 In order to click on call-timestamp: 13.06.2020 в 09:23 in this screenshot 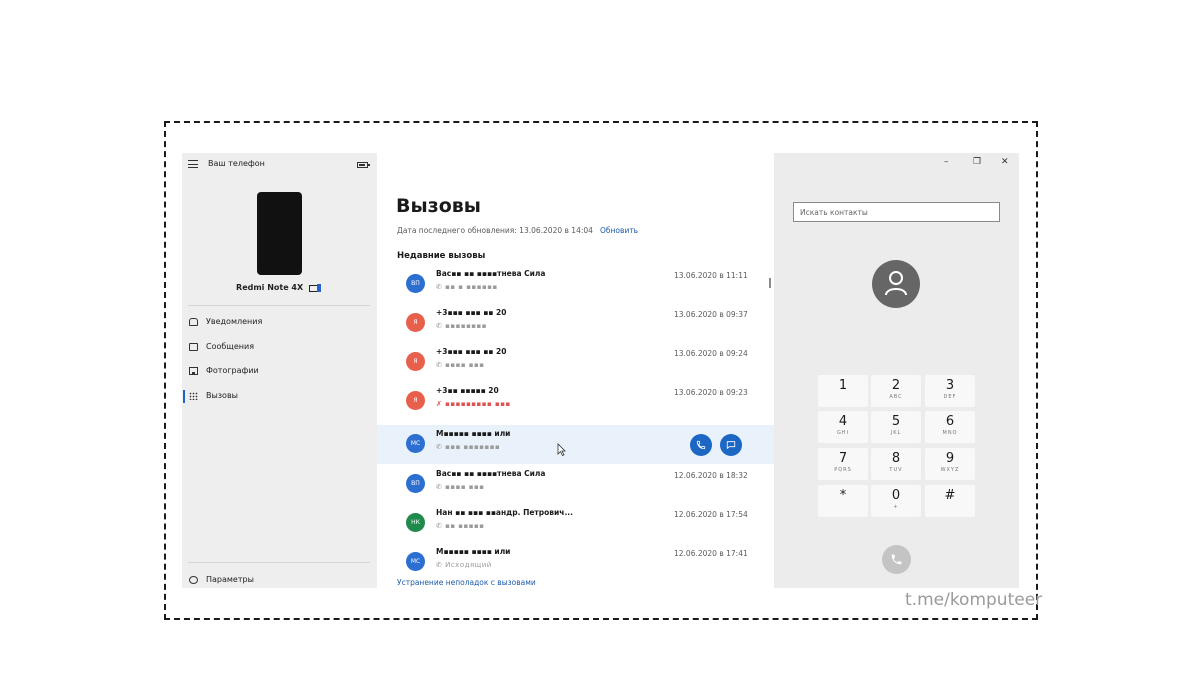, I will do `click(711, 392)`.